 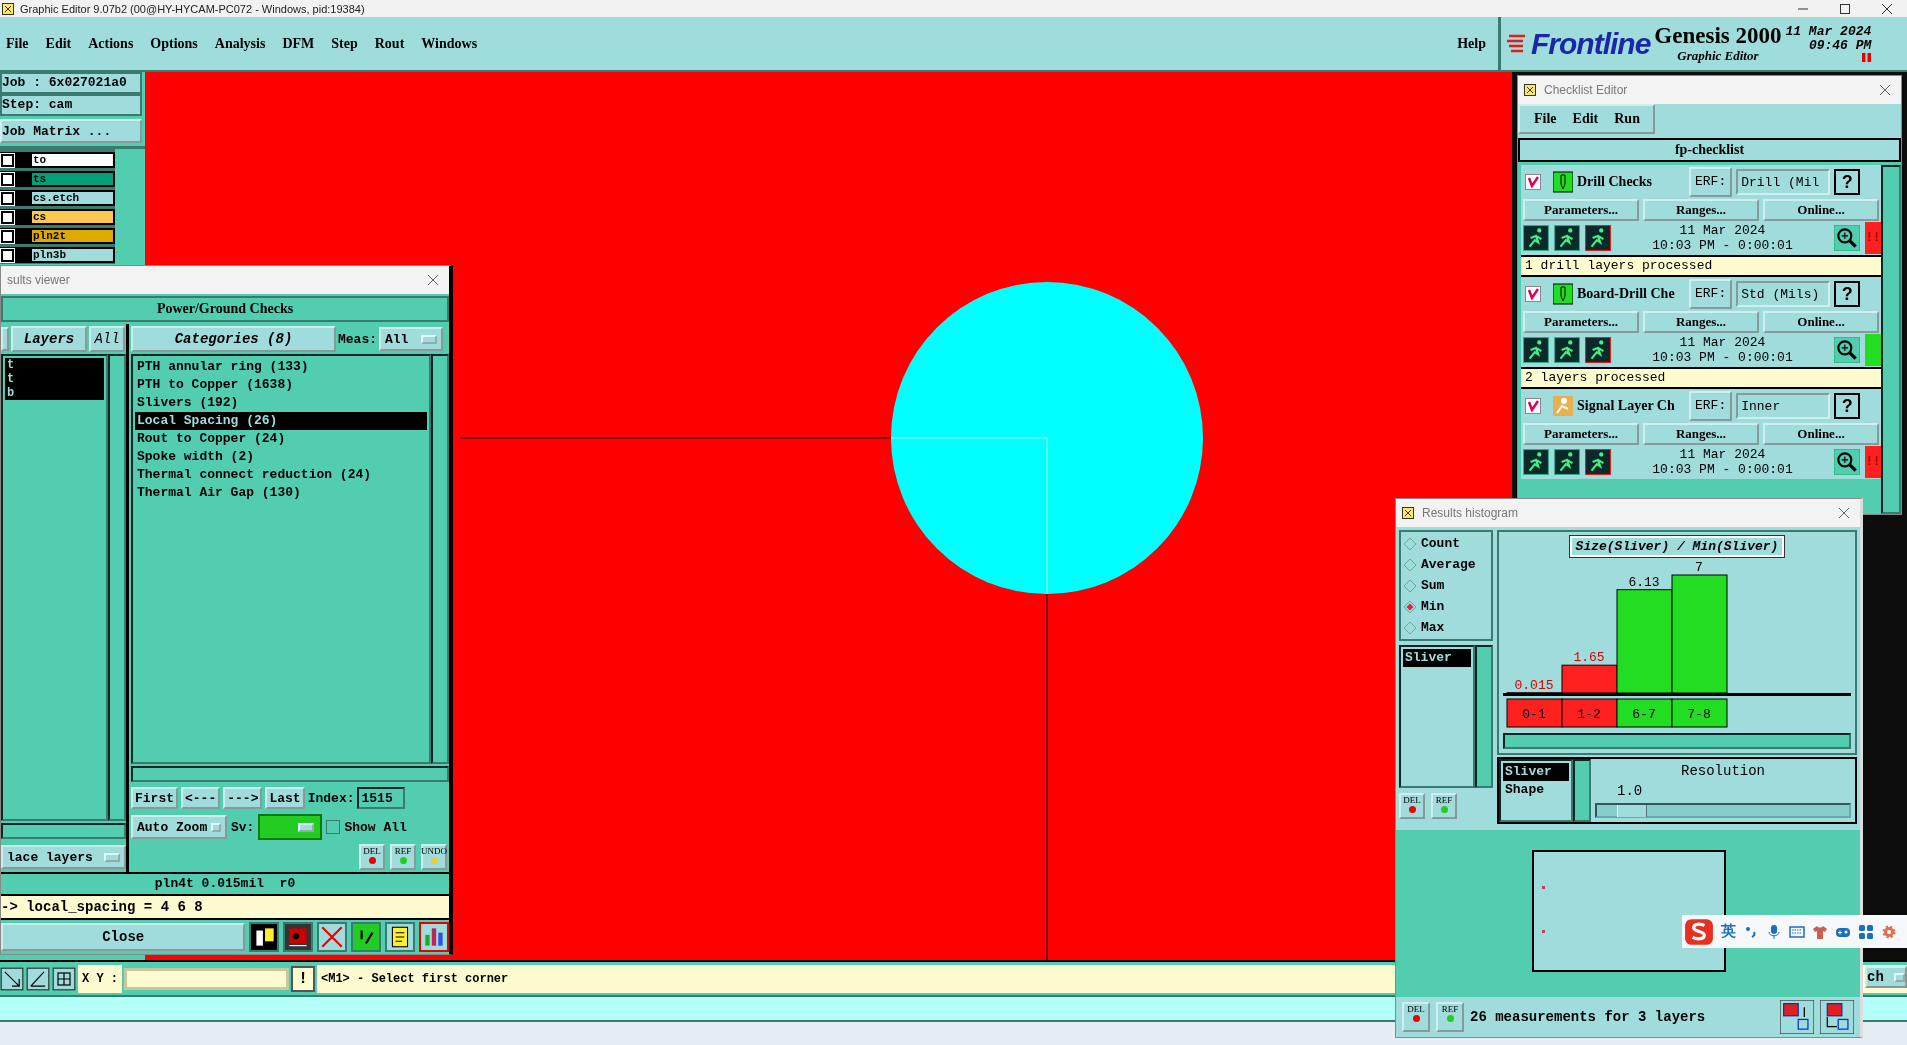 What do you see at coordinates (1828, 32) in the screenshot?
I see `date-text: 11 Mar 2024` at bounding box center [1828, 32].